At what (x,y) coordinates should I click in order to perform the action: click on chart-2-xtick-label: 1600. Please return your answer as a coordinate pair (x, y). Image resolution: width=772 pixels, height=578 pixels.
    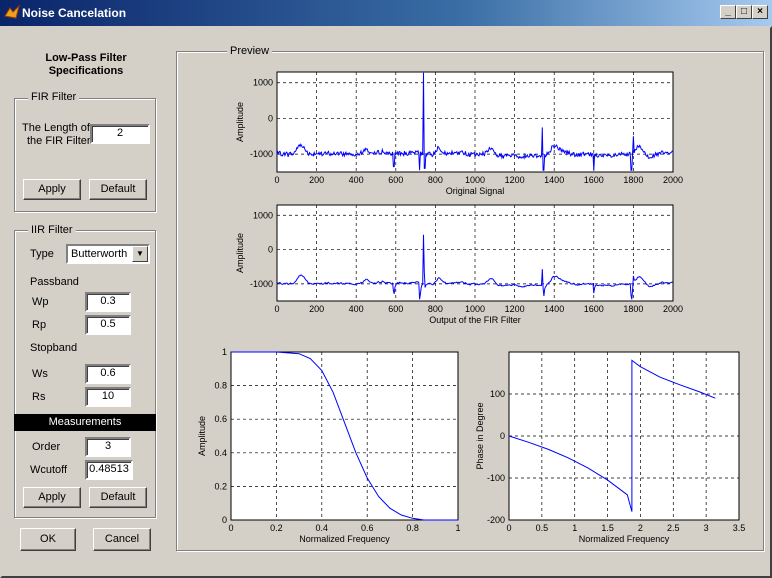
    Looking at the image, I should click on (594, 309).